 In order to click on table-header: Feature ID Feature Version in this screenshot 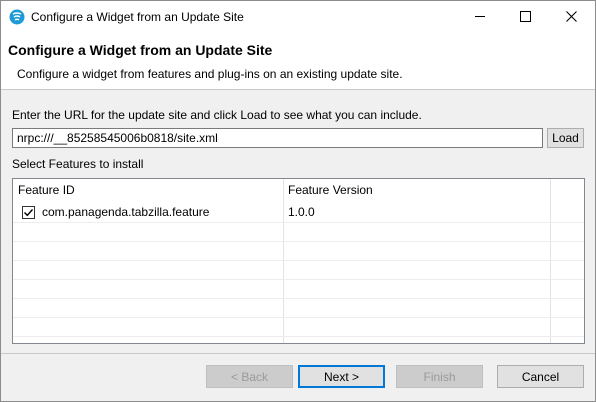, I will do `click(298, 190)`.